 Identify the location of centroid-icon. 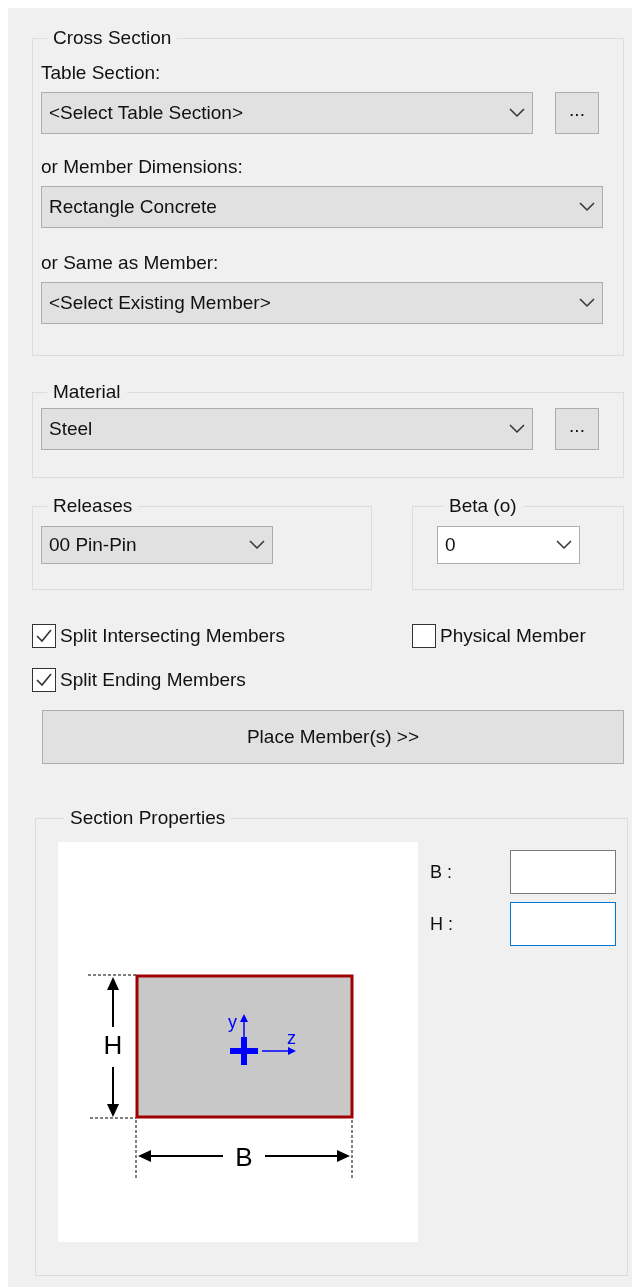
(244, 1051).